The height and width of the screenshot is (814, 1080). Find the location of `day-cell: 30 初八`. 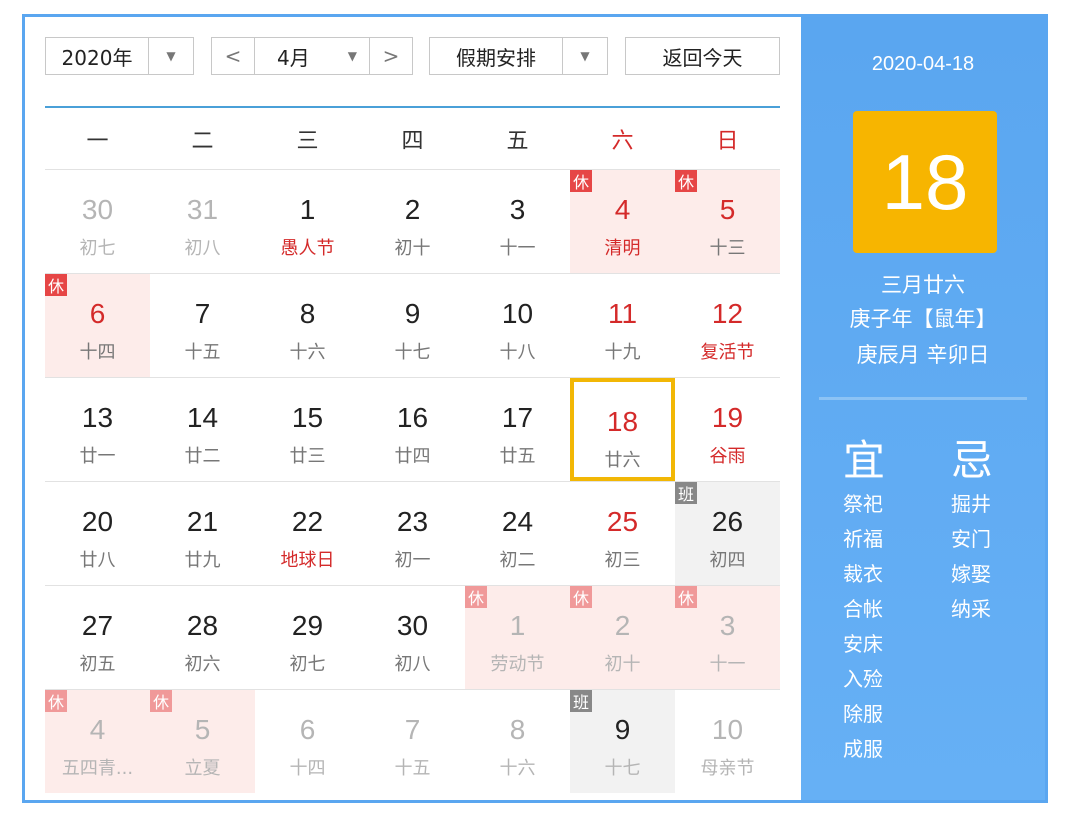

day-cell: 30 初八 is located at coordinates (412, 637).